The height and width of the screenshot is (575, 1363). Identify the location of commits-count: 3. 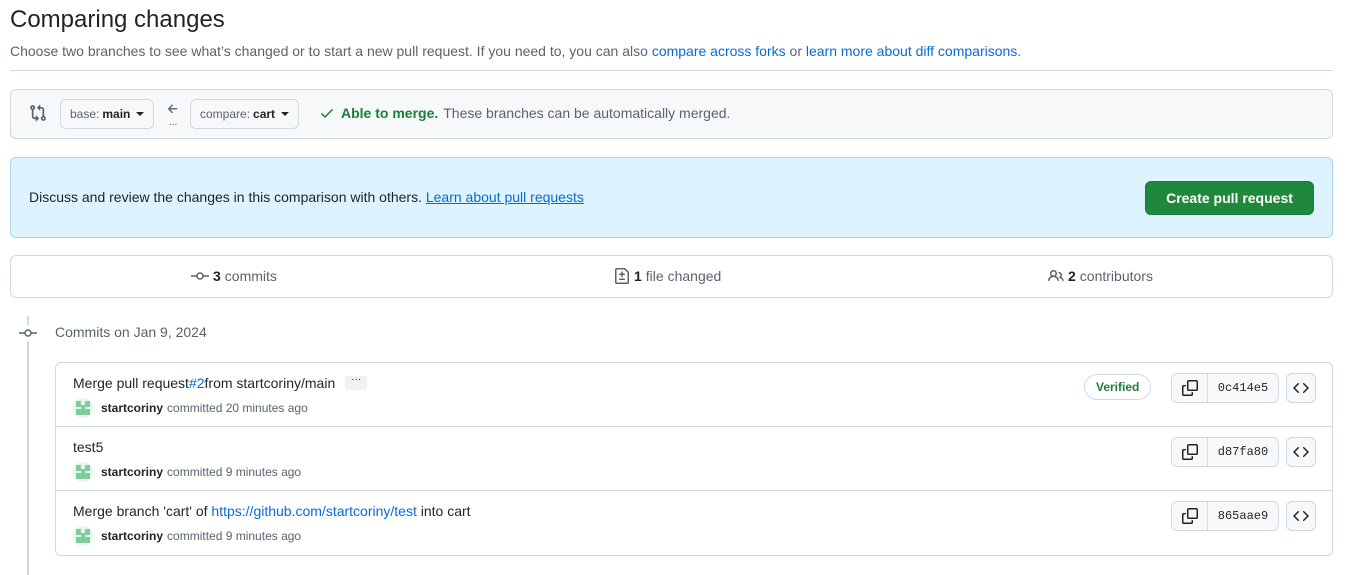
(217, 276).